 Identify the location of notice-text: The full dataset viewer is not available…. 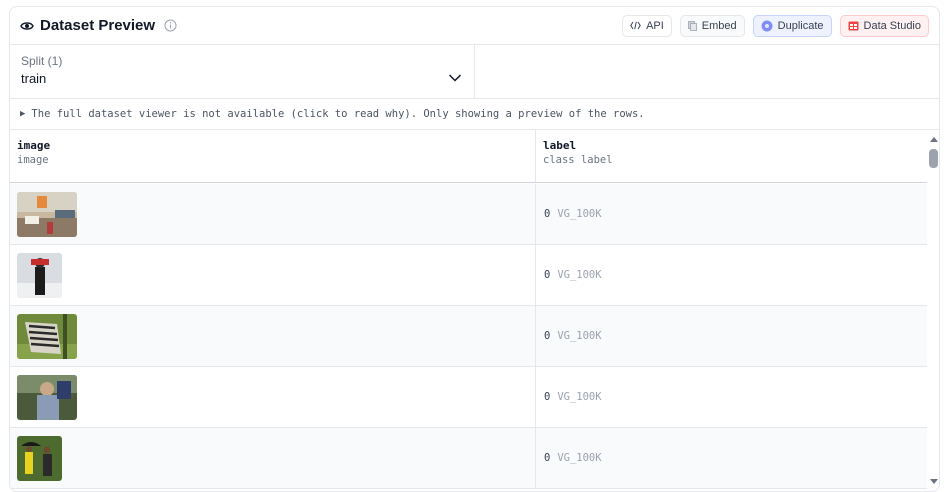
(338, 114).